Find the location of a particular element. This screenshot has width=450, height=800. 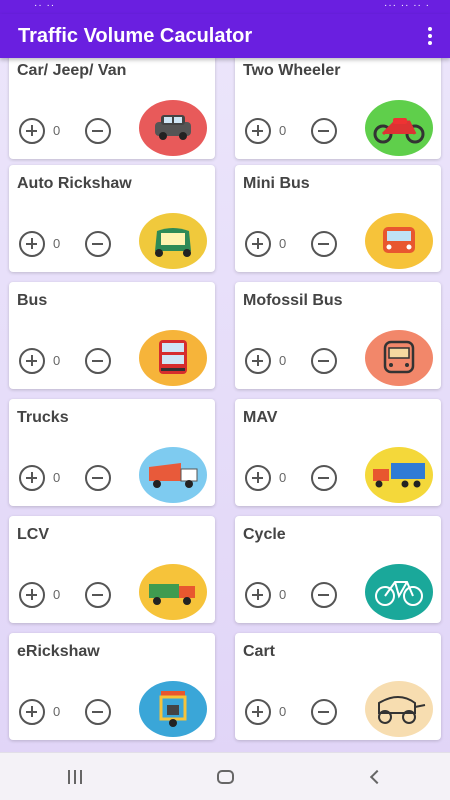

status-left: ·· ·· is located at coordinates (45, 5).